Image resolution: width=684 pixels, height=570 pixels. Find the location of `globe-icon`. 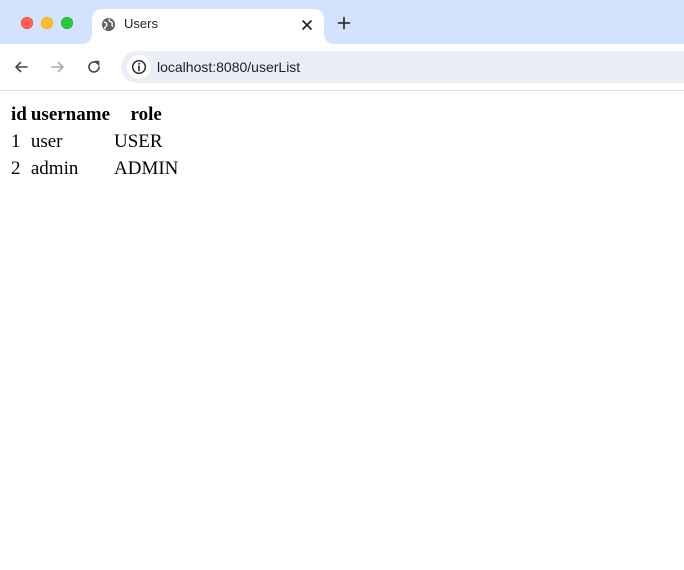

globe-icon is located at coordinates (108, 24).